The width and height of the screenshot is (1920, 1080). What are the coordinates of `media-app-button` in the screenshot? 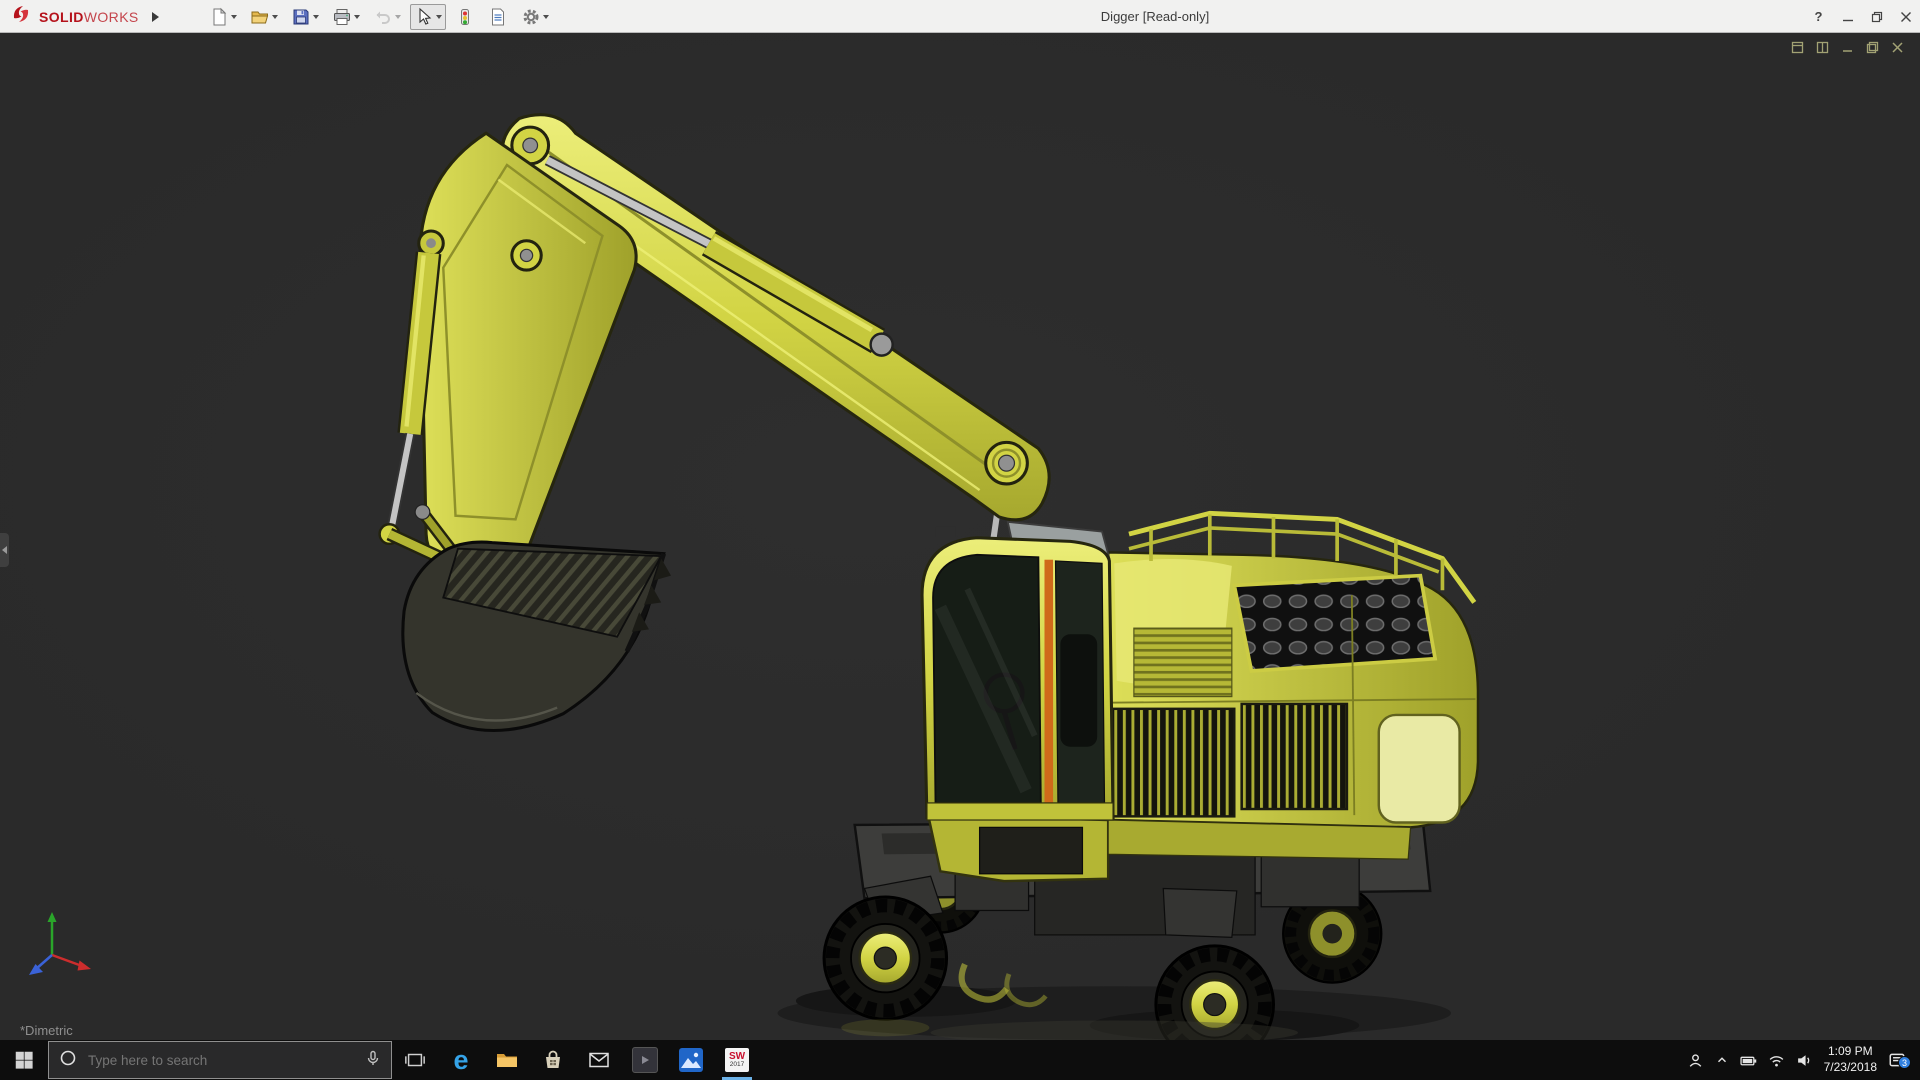 It's located at (645, 1060).